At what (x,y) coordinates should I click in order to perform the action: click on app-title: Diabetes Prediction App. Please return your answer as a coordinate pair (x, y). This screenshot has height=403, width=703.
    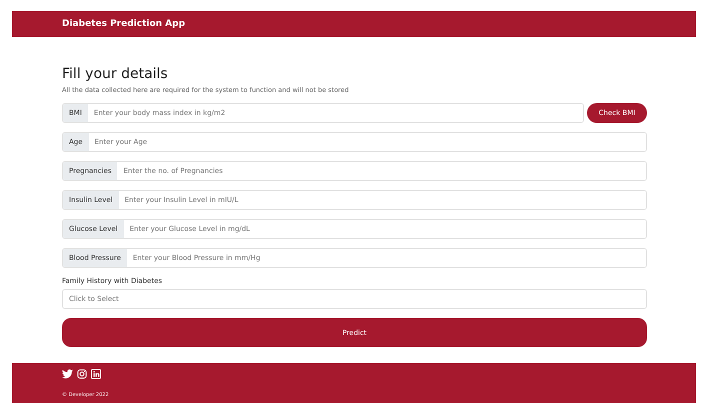
    Looking at the image, I should click on (124, 24).